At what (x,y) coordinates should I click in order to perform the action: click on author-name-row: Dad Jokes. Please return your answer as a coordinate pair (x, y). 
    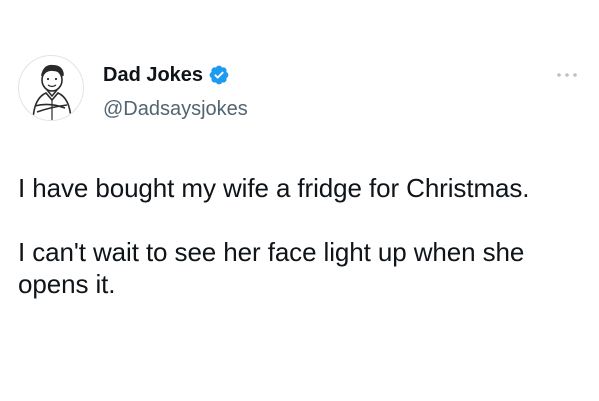
    Looking at the image, I should click on (166, 75).